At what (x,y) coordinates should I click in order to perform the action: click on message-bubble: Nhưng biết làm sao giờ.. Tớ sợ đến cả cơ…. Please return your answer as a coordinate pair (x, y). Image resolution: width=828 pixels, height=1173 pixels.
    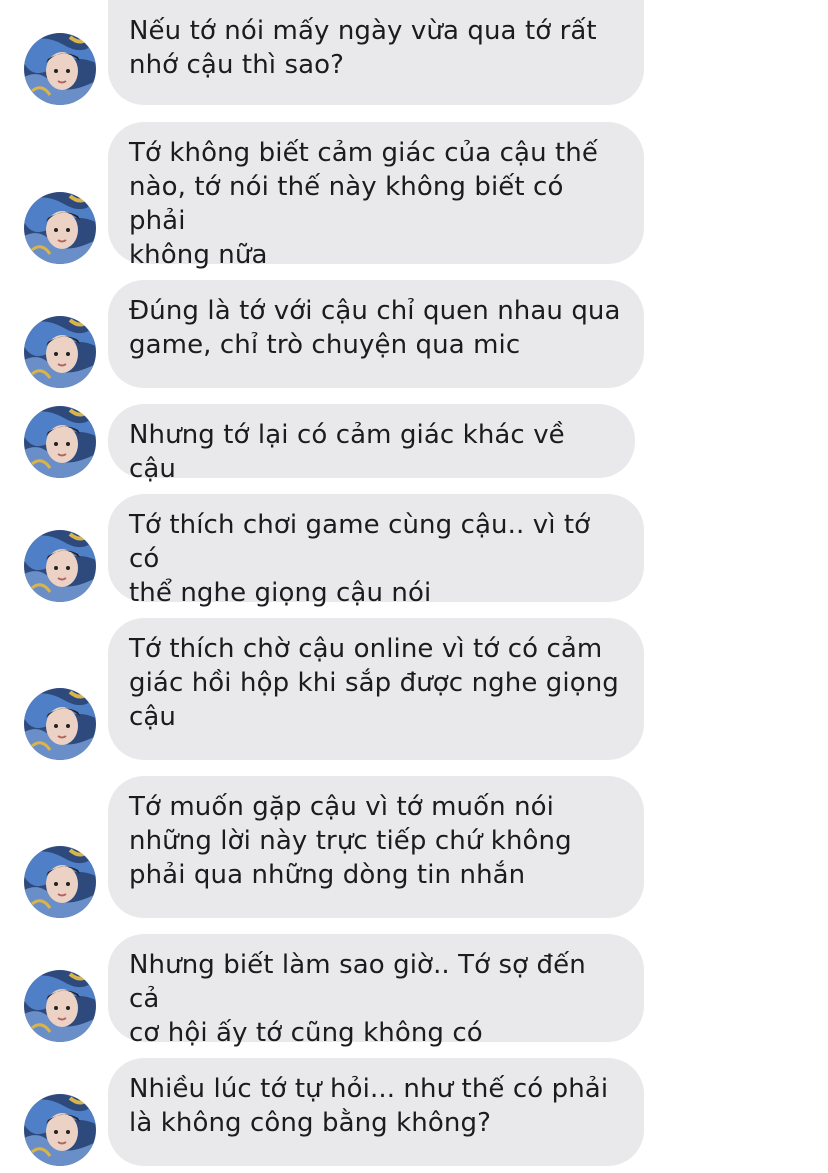
    Looking at the image, I should click on (376, 991).